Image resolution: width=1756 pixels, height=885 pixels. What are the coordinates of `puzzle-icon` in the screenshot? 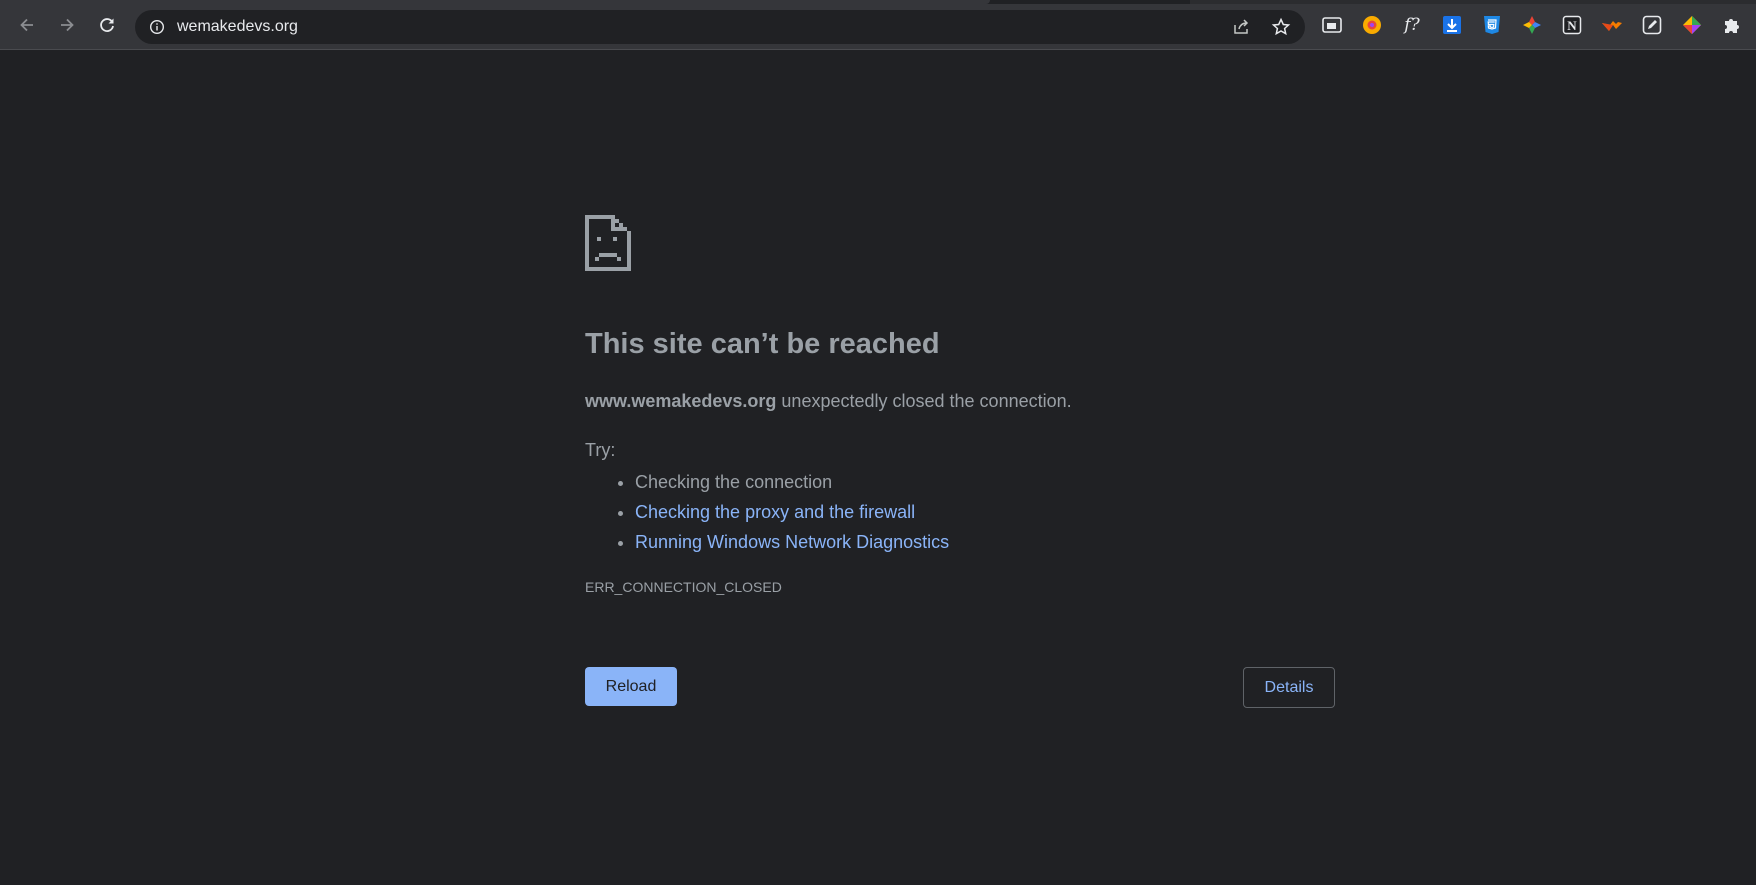 It's located at (1732, 25).